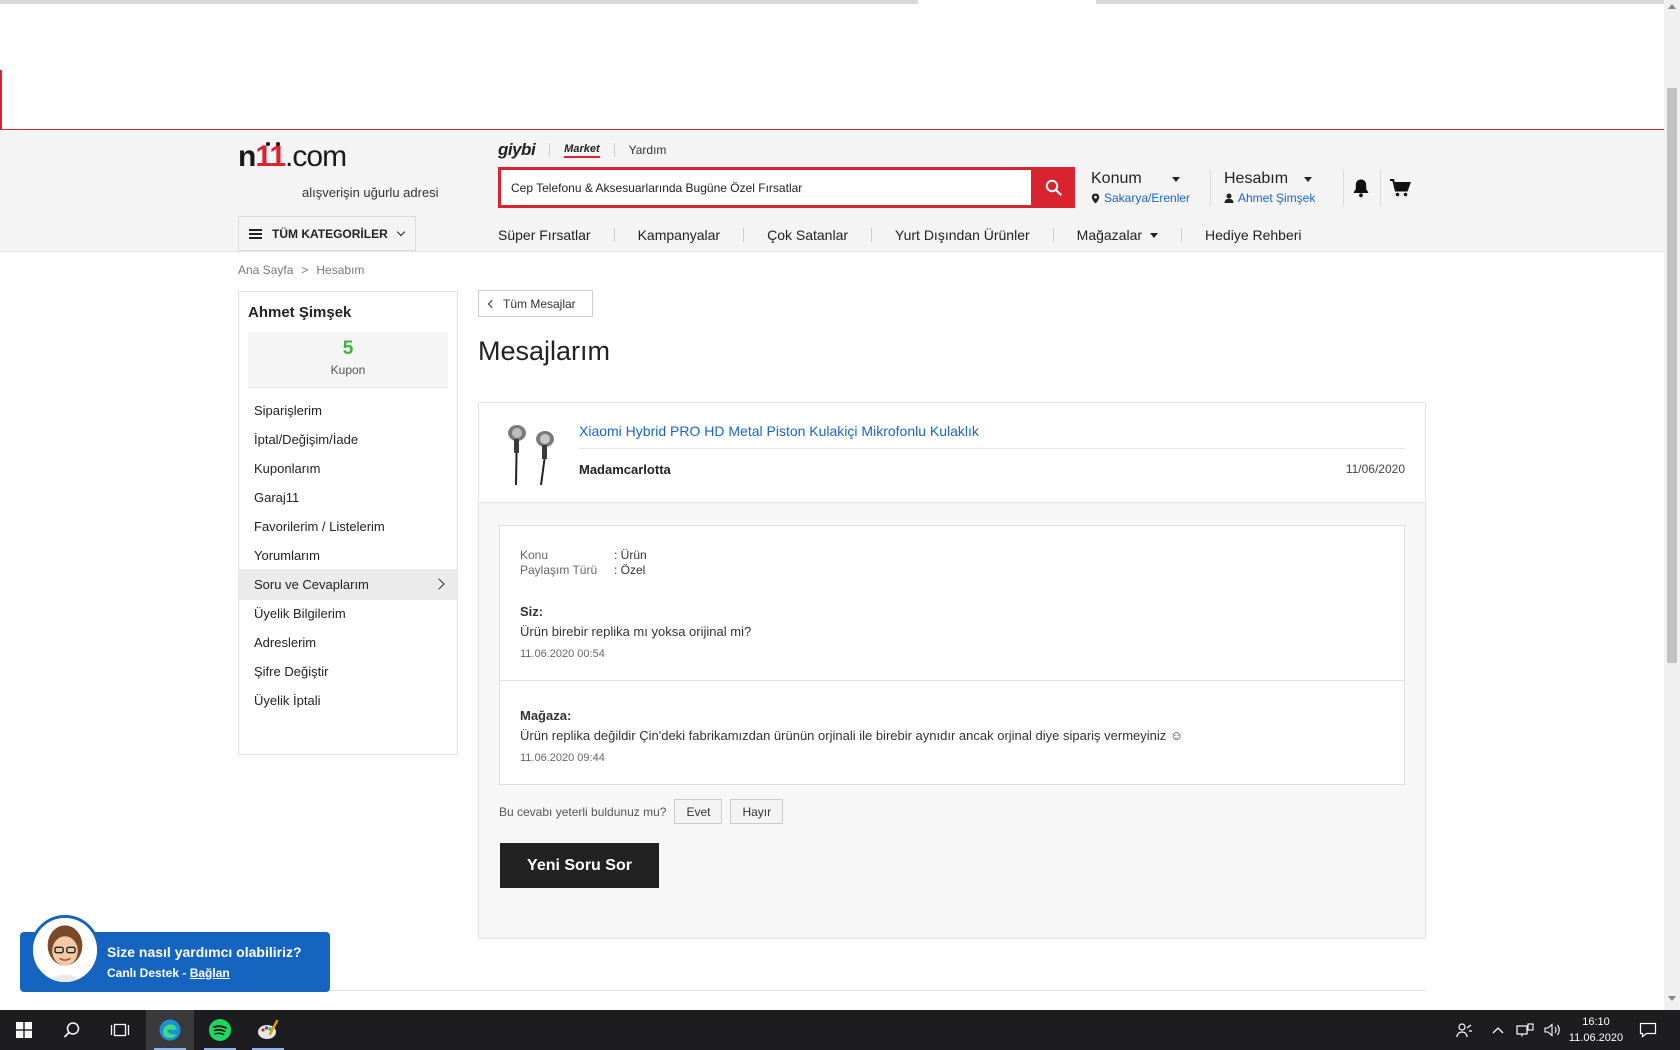  I want to click on taskbar-search-button, so click(72, 1030).